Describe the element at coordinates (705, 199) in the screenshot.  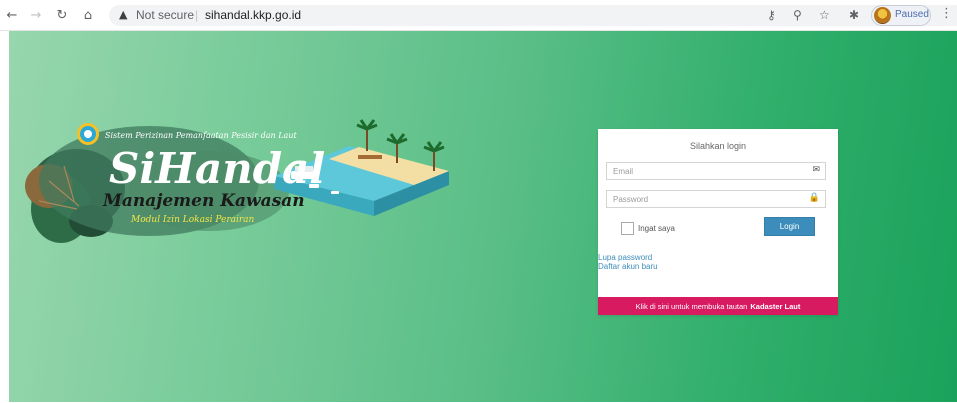
I see `password-input` at that location.